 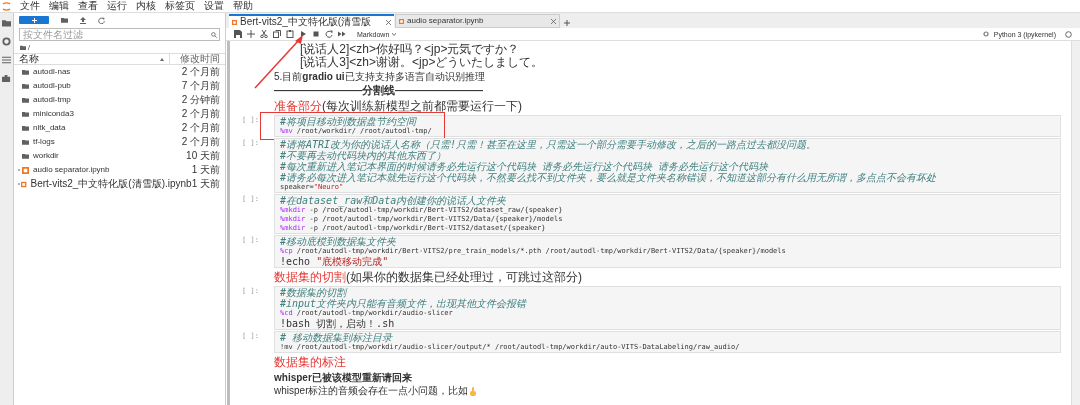 I want to click on add-tab-icon, so click(x=567, y=23).